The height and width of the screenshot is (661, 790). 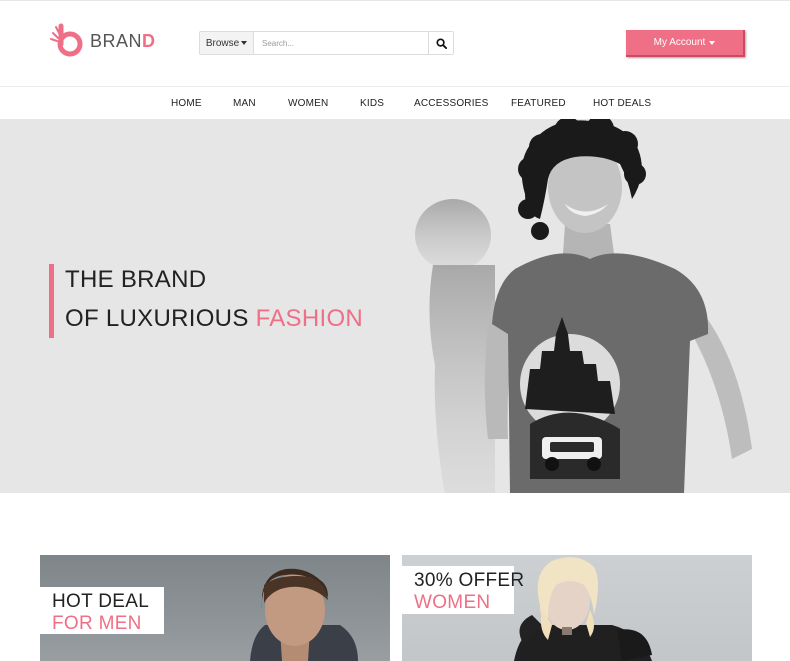 I want to click on brand-logo: BRAND, so click(x=108, y=41).